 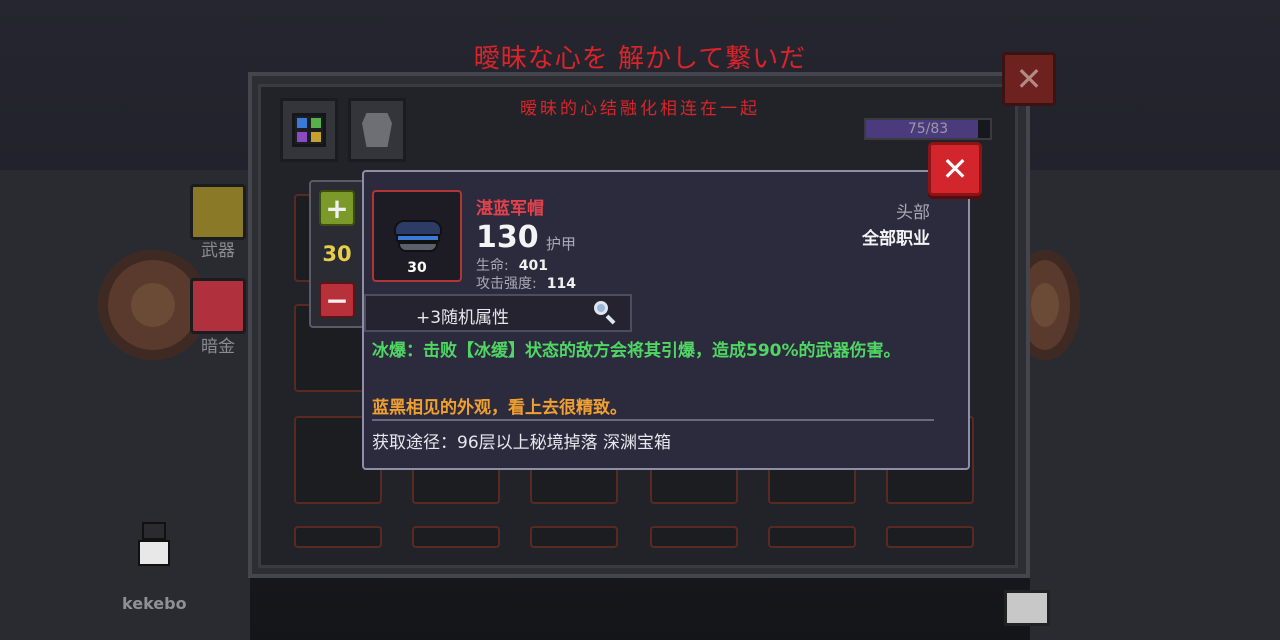 What do you see at coordinates (640, 109) in the screenshot?
I see `overlay-title-cn: 暧昧的心结融化相连在一起` at bounding box center [640, 109].